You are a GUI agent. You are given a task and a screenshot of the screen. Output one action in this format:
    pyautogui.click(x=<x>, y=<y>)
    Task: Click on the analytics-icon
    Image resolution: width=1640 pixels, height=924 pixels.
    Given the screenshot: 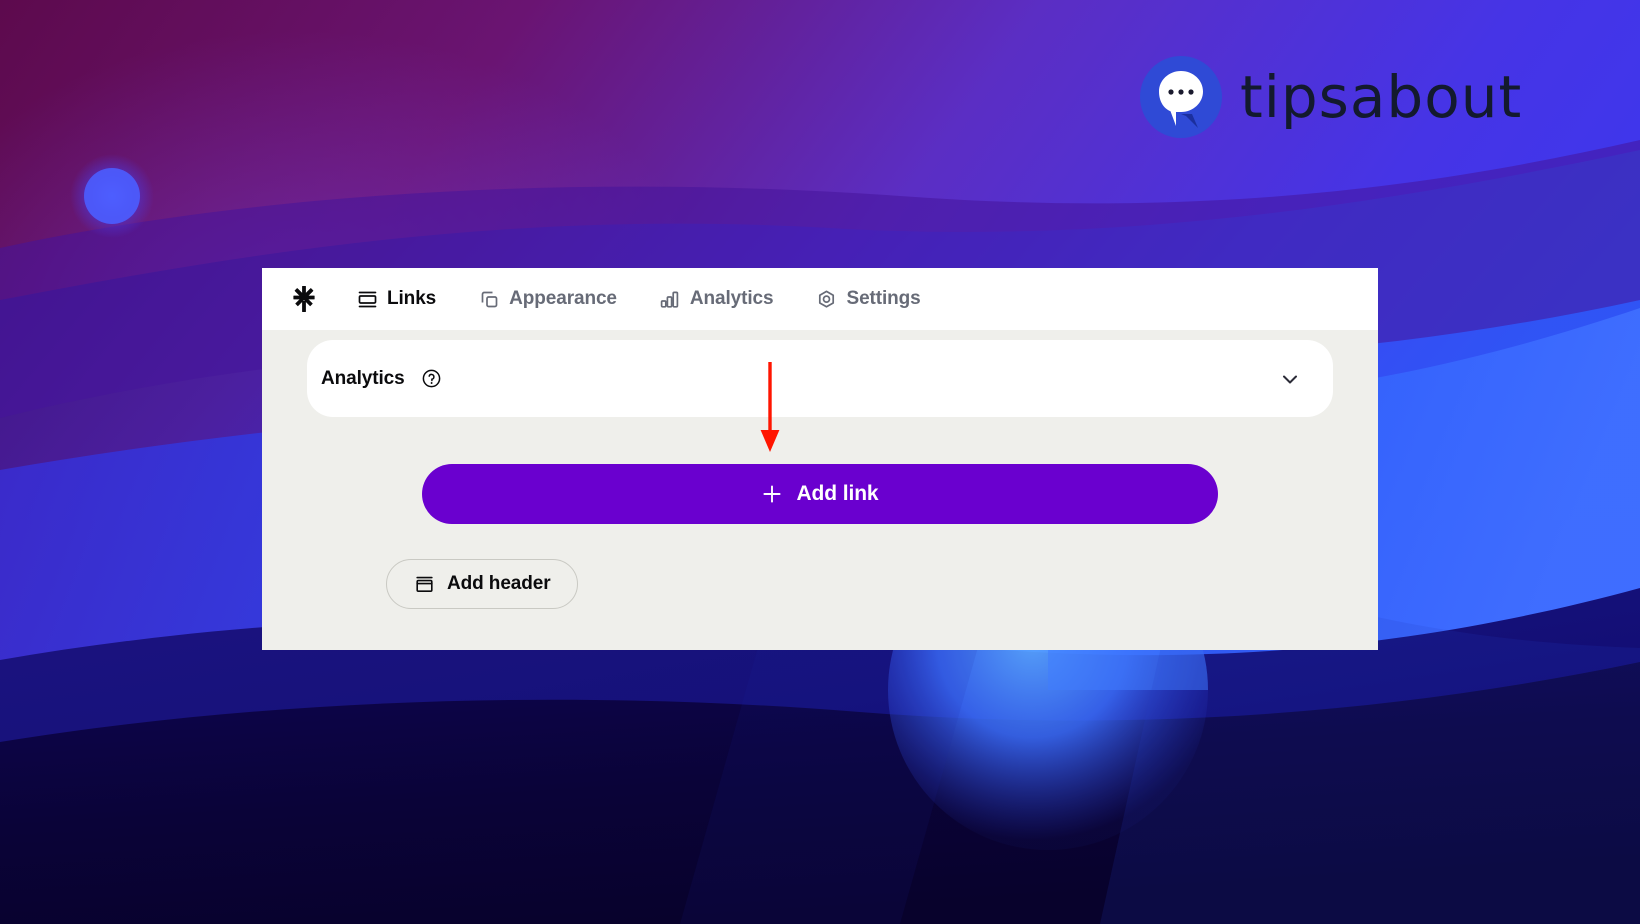 What is the action you would take?
    pyautogui.click(x=670, y=299)
    